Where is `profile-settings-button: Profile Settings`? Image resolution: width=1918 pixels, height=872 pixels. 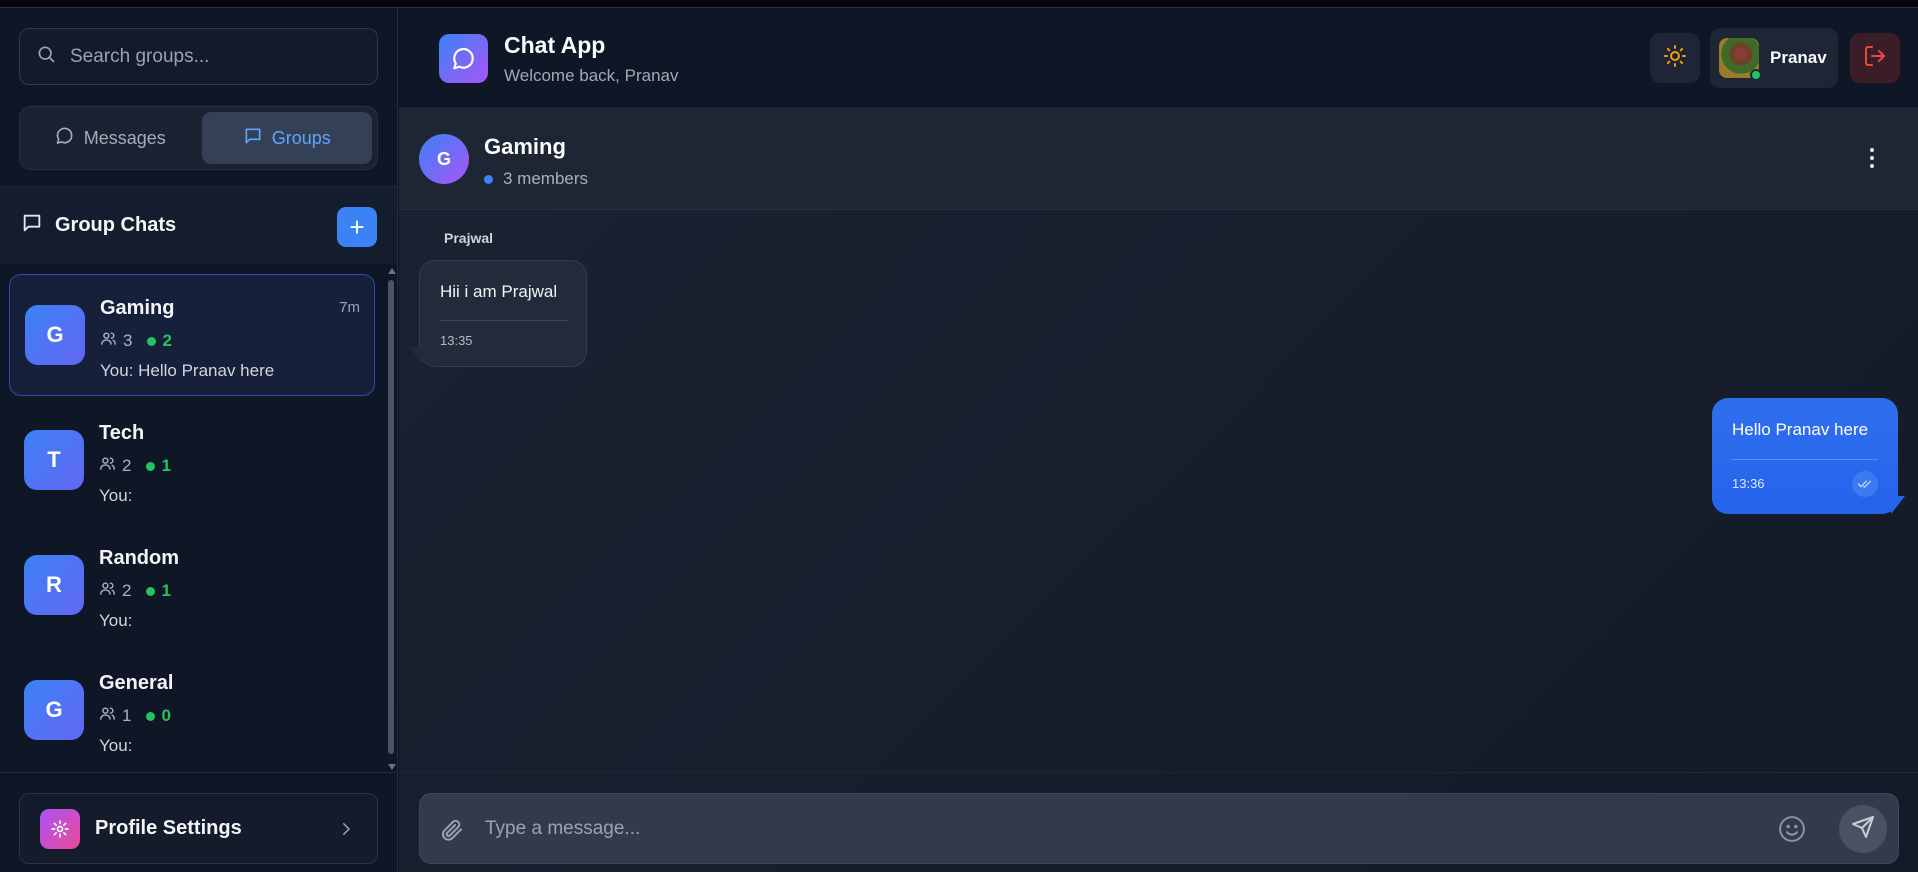 profile-settings-button: Profile Settings is located at coordinates (198, 828).